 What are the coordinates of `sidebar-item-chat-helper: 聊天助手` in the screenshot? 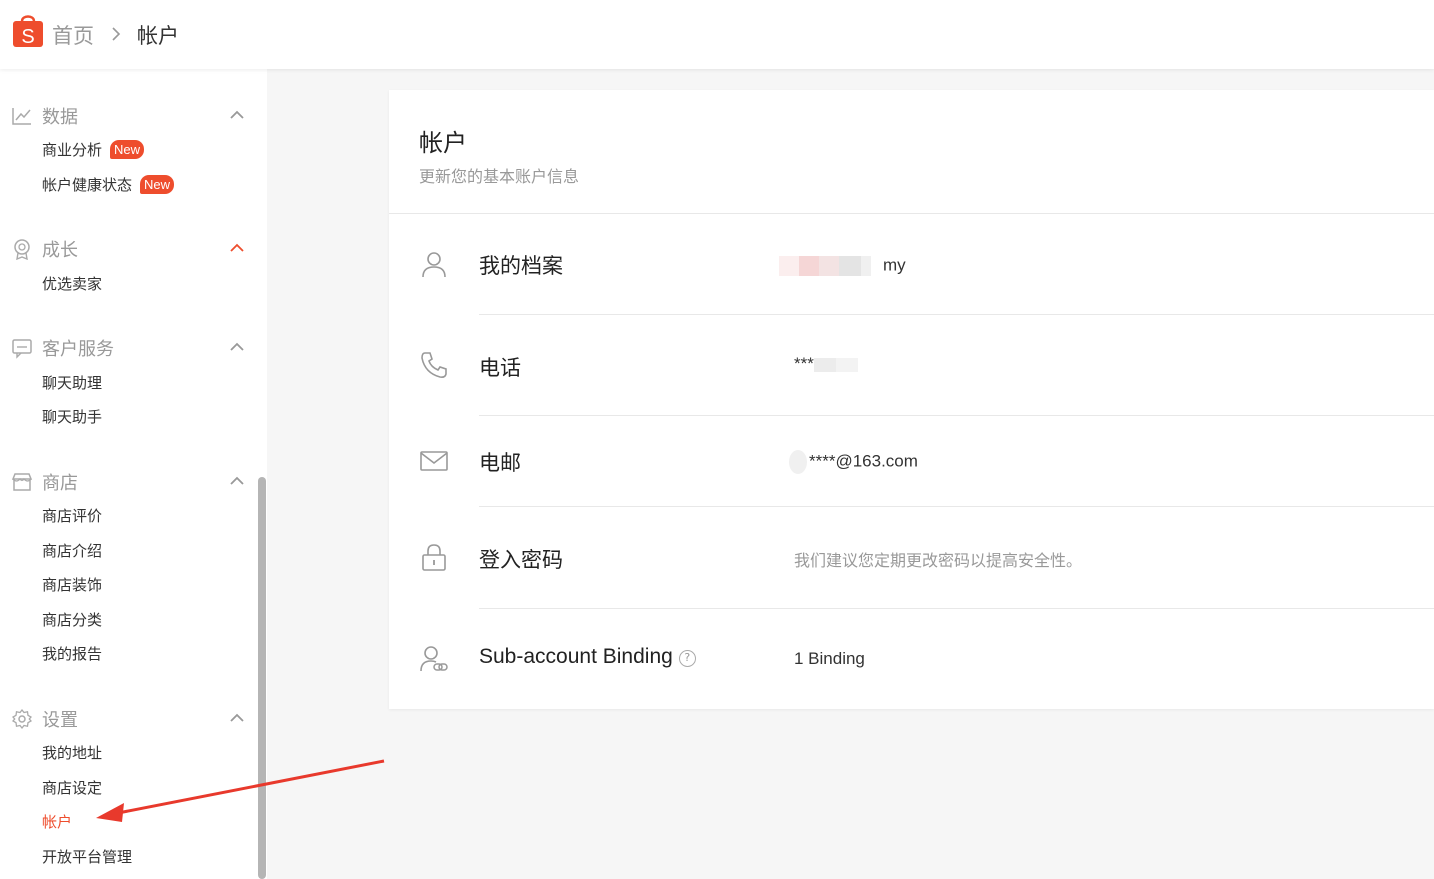 It's located at (72, 416).